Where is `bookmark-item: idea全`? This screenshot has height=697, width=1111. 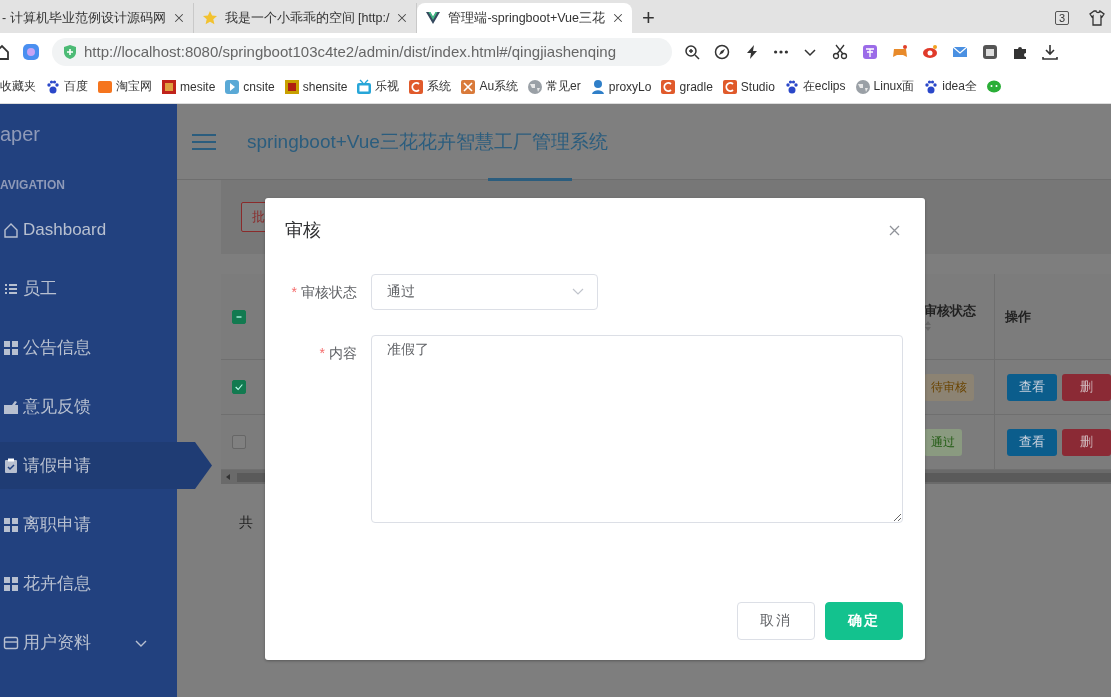 bookmark-item: idea全 is located at coordinates (950, 86).